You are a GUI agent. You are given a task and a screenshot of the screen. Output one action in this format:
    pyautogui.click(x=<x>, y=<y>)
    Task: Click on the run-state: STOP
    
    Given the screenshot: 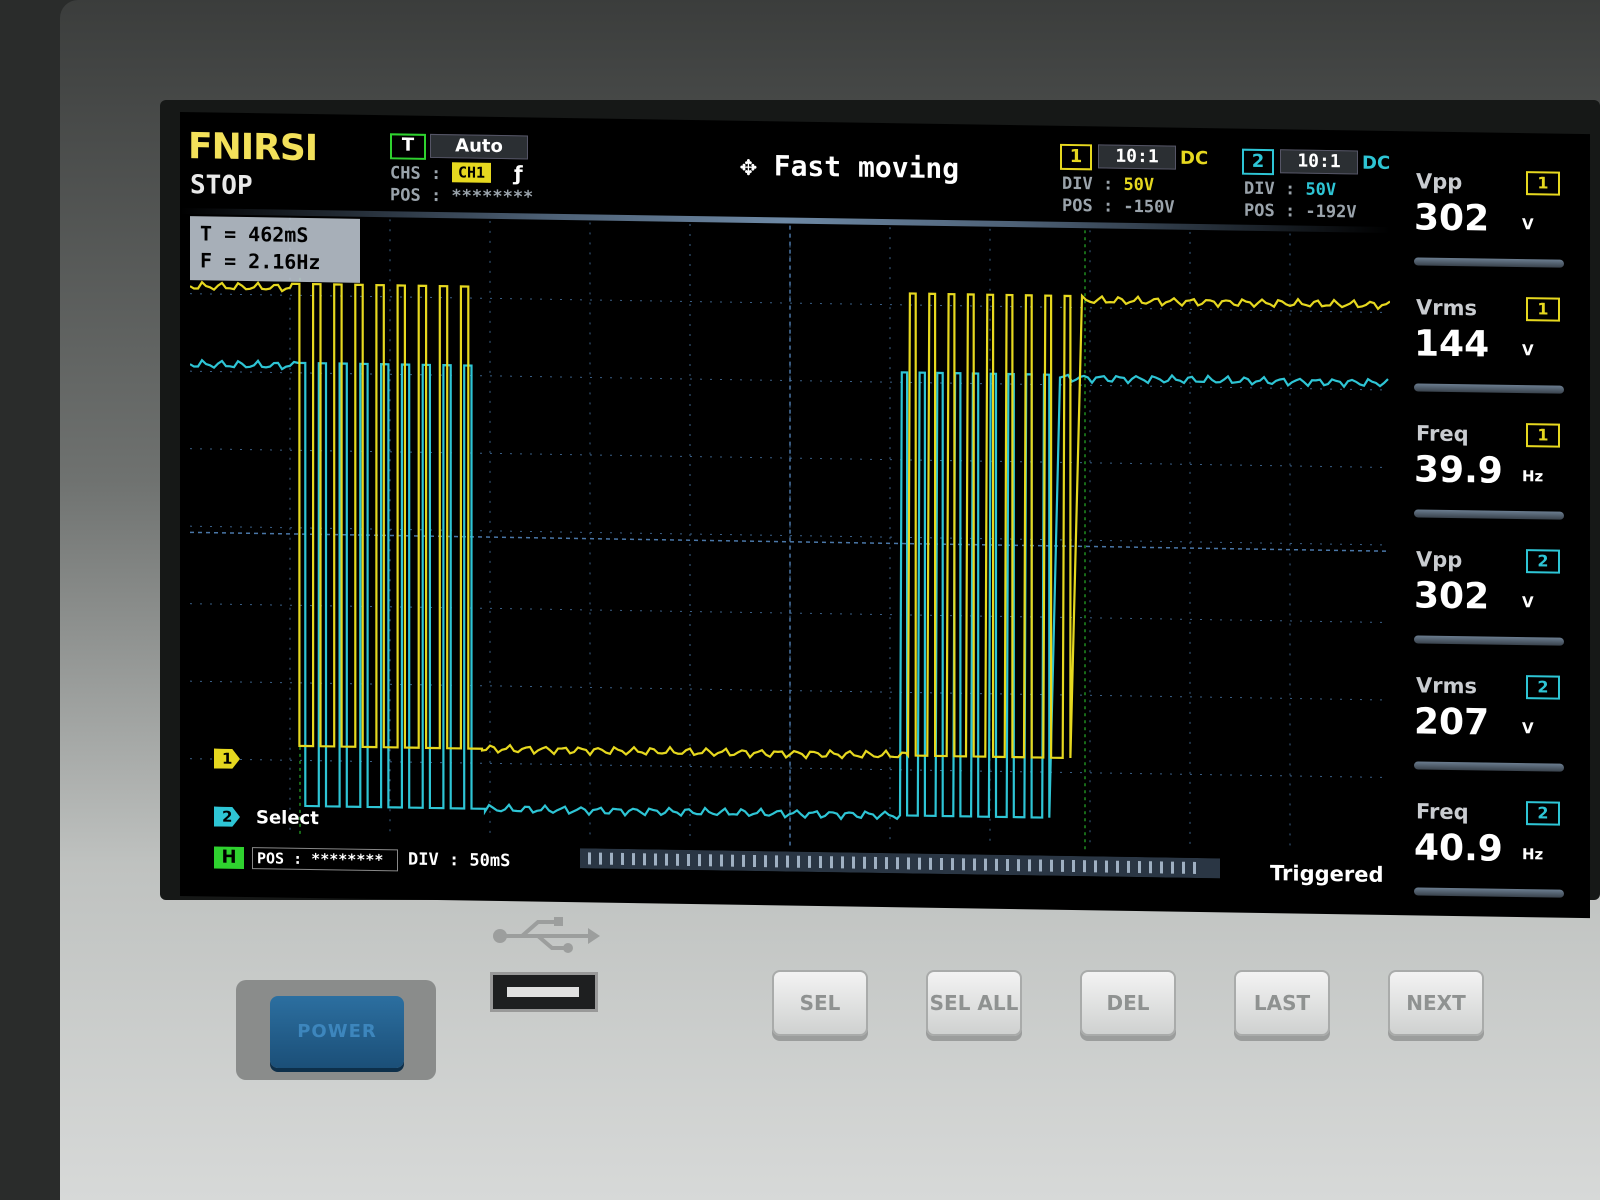 What is the action you would take?
    pyautogui.click(x=221, y=185)
    